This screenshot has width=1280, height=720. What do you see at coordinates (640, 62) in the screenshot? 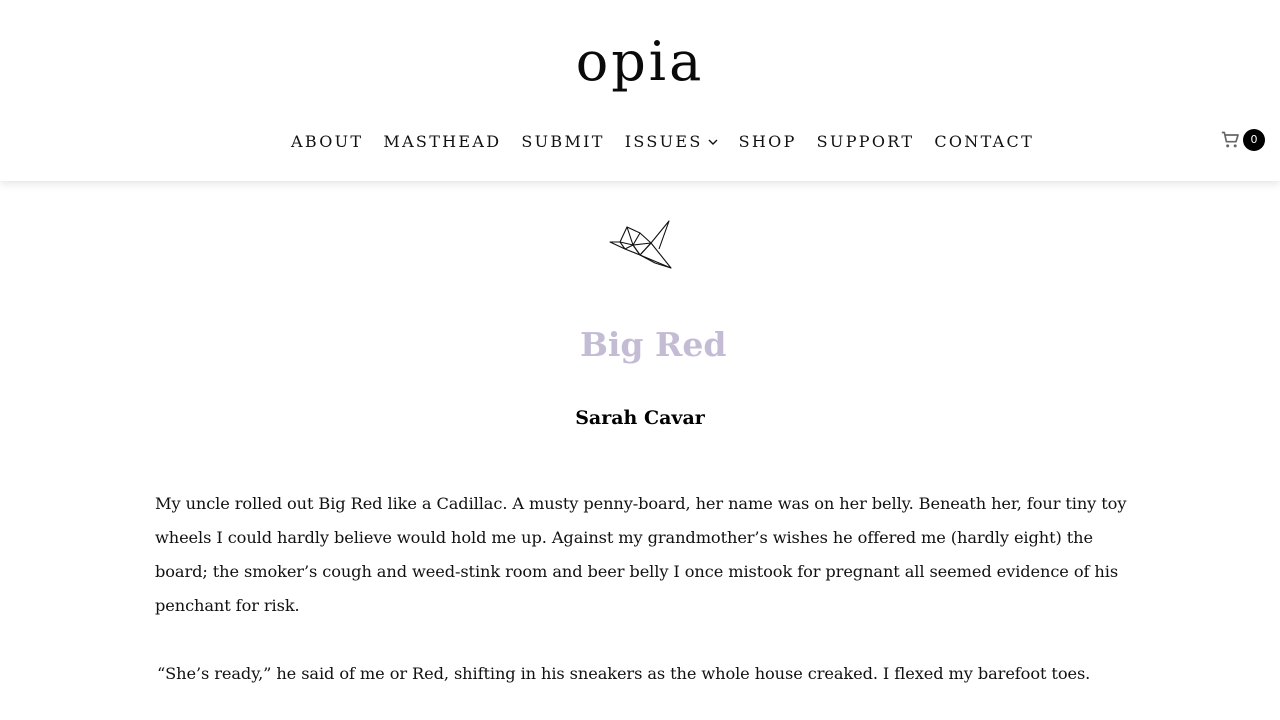
I see `site-logo: opia` at bounding box center [640, 62].